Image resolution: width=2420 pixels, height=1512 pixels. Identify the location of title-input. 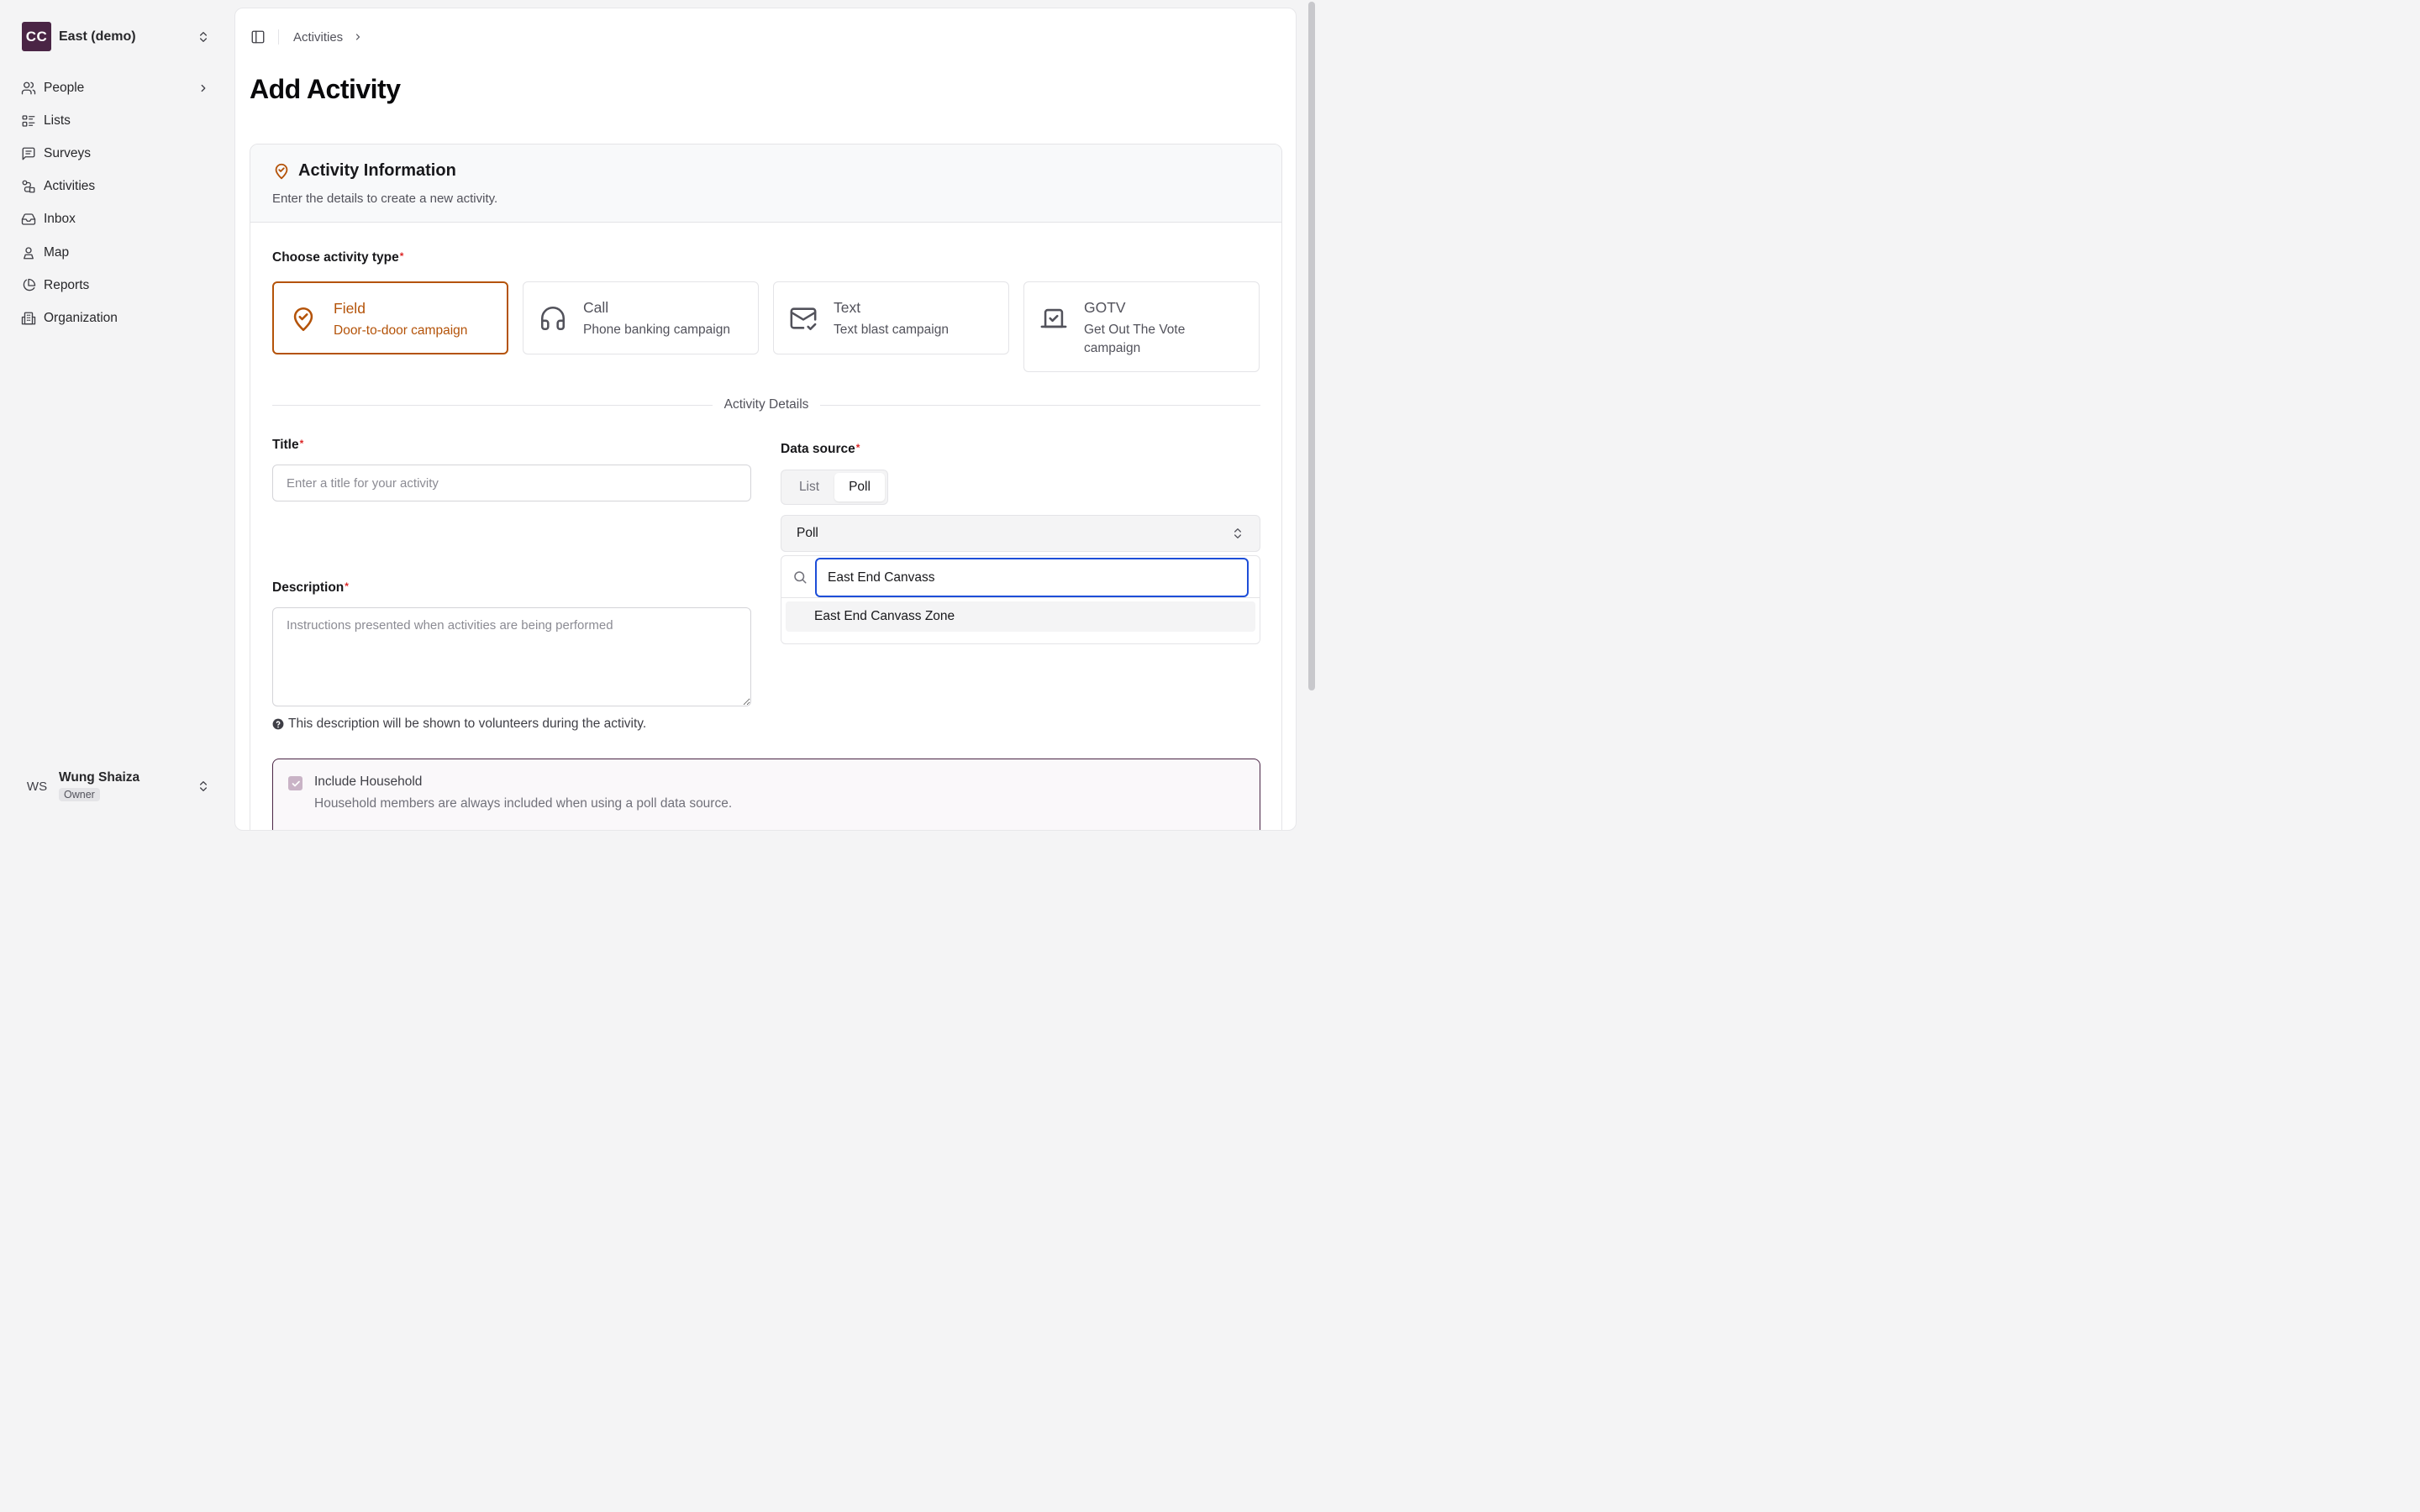
(511, 483).